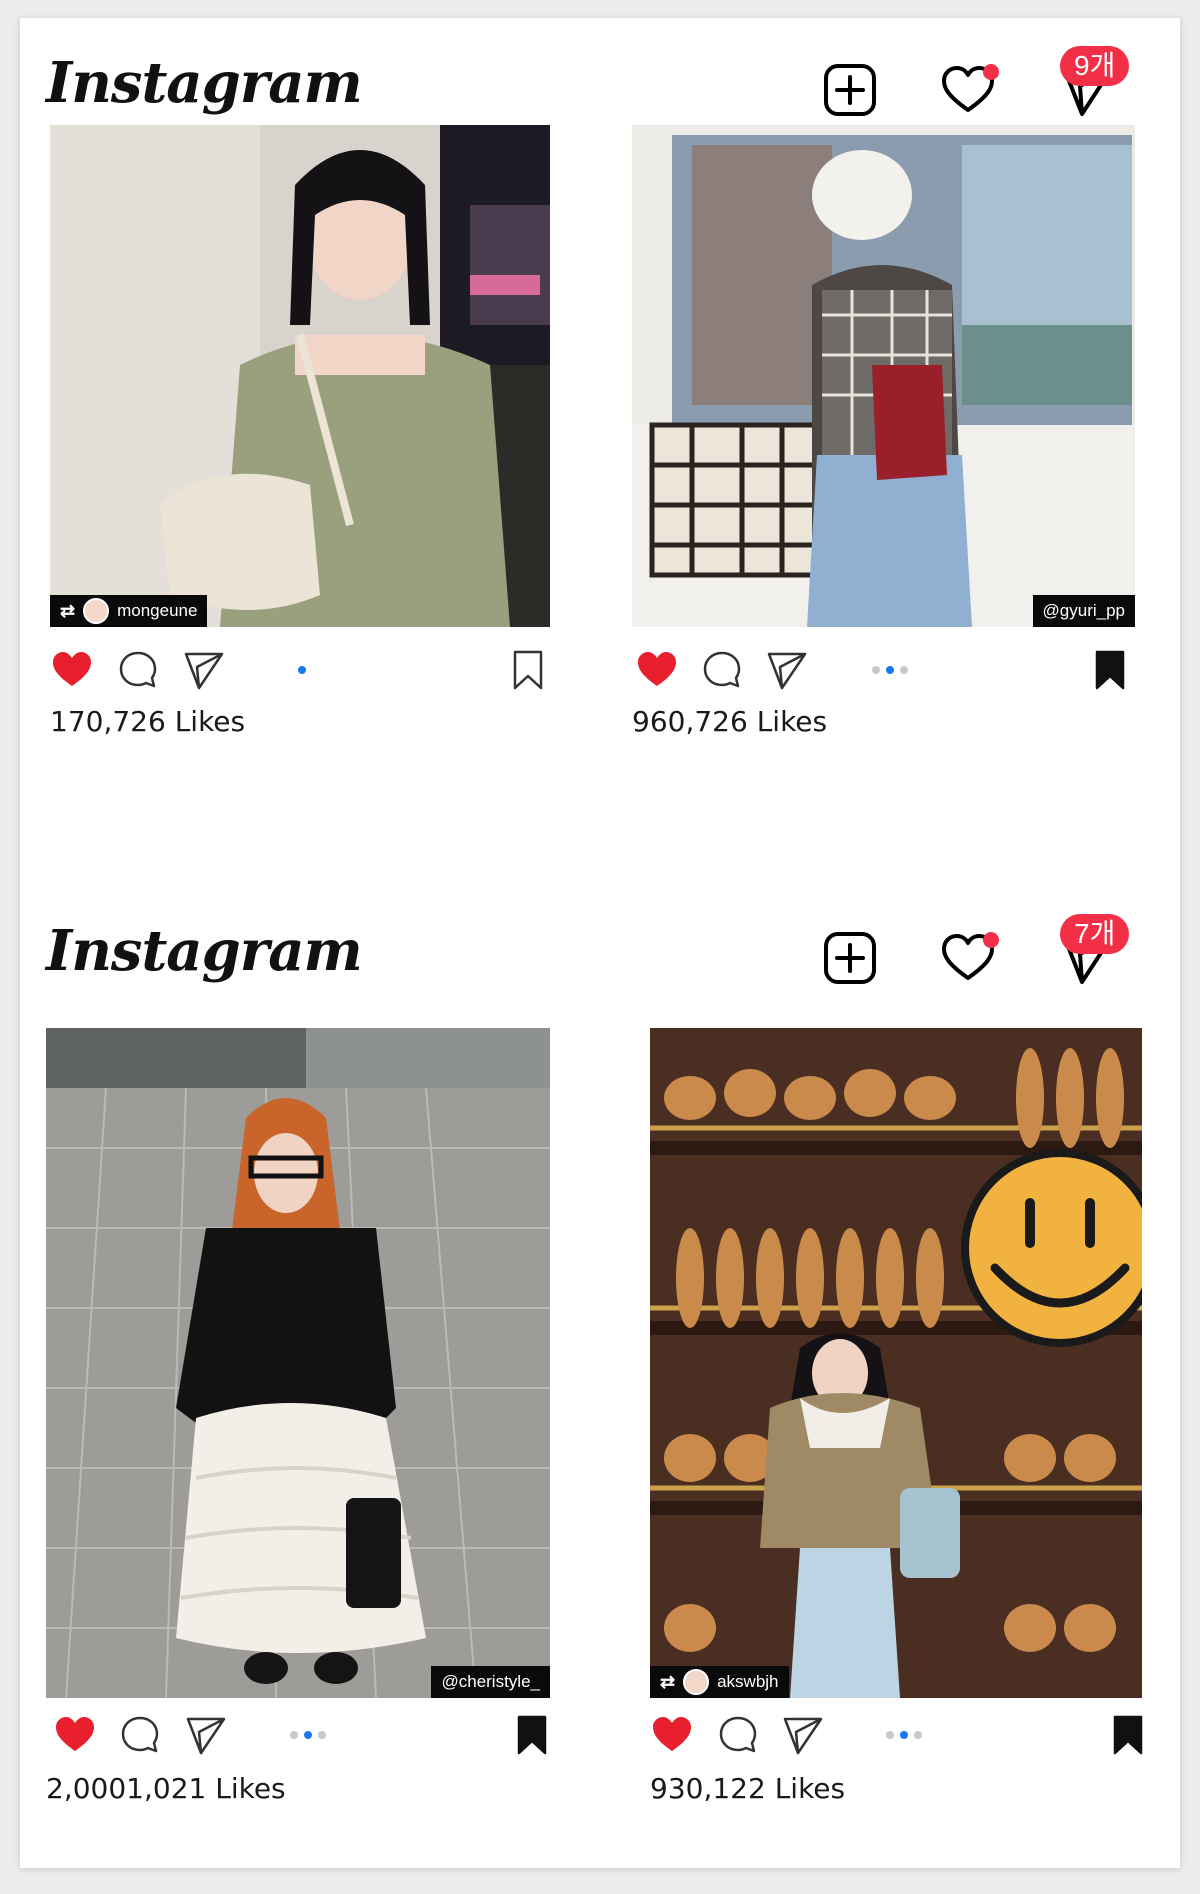 Image resolution: width=1200 pixels, height=1894 pixels. Describe the element at coordinates (166, 1788) in the screenshot. I see `likes-count: 2,0001,021 Likes` at that location.